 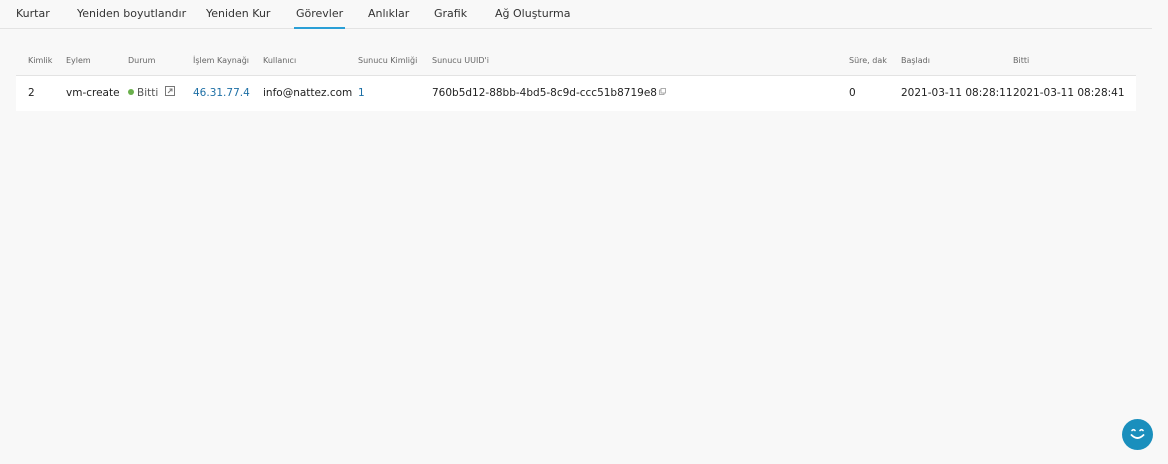 I want to click on cell-duration: 0, so click(x=852, y=93).